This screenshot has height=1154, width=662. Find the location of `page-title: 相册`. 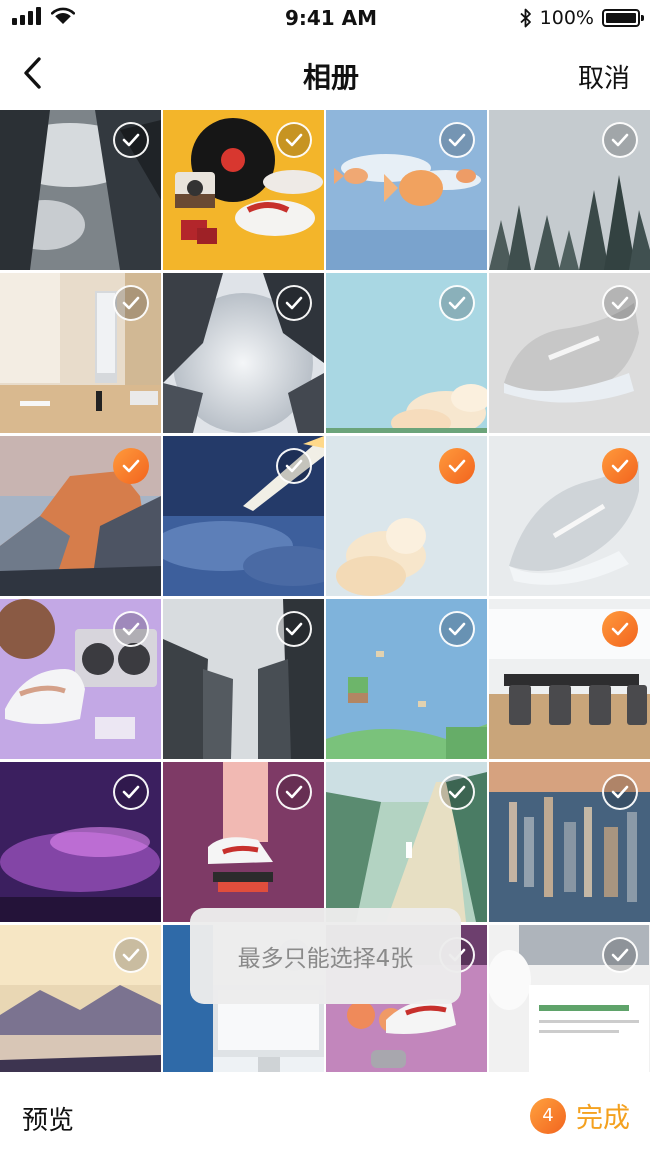

page-title: 相册 is located at coordinates (330, 77).